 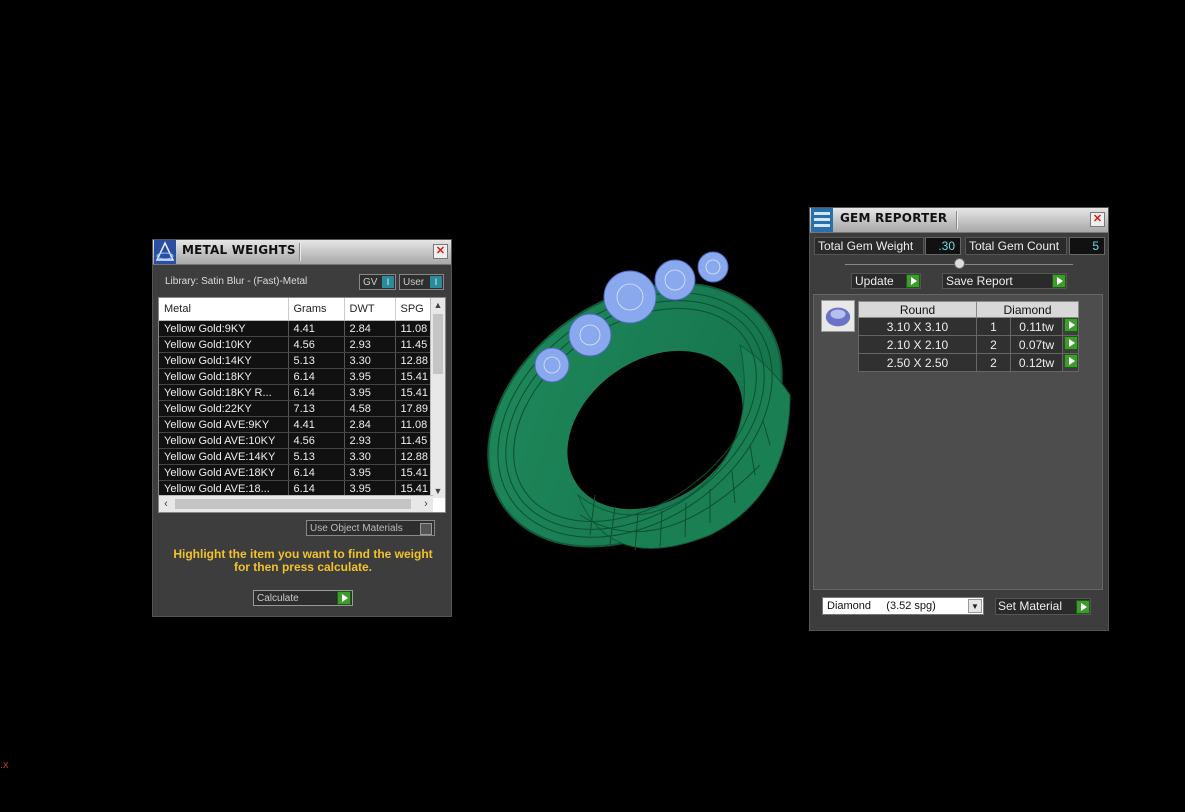 I want to click on metal-cell: Yellow Gold AVE:14KY, so click(x=224, y=456).